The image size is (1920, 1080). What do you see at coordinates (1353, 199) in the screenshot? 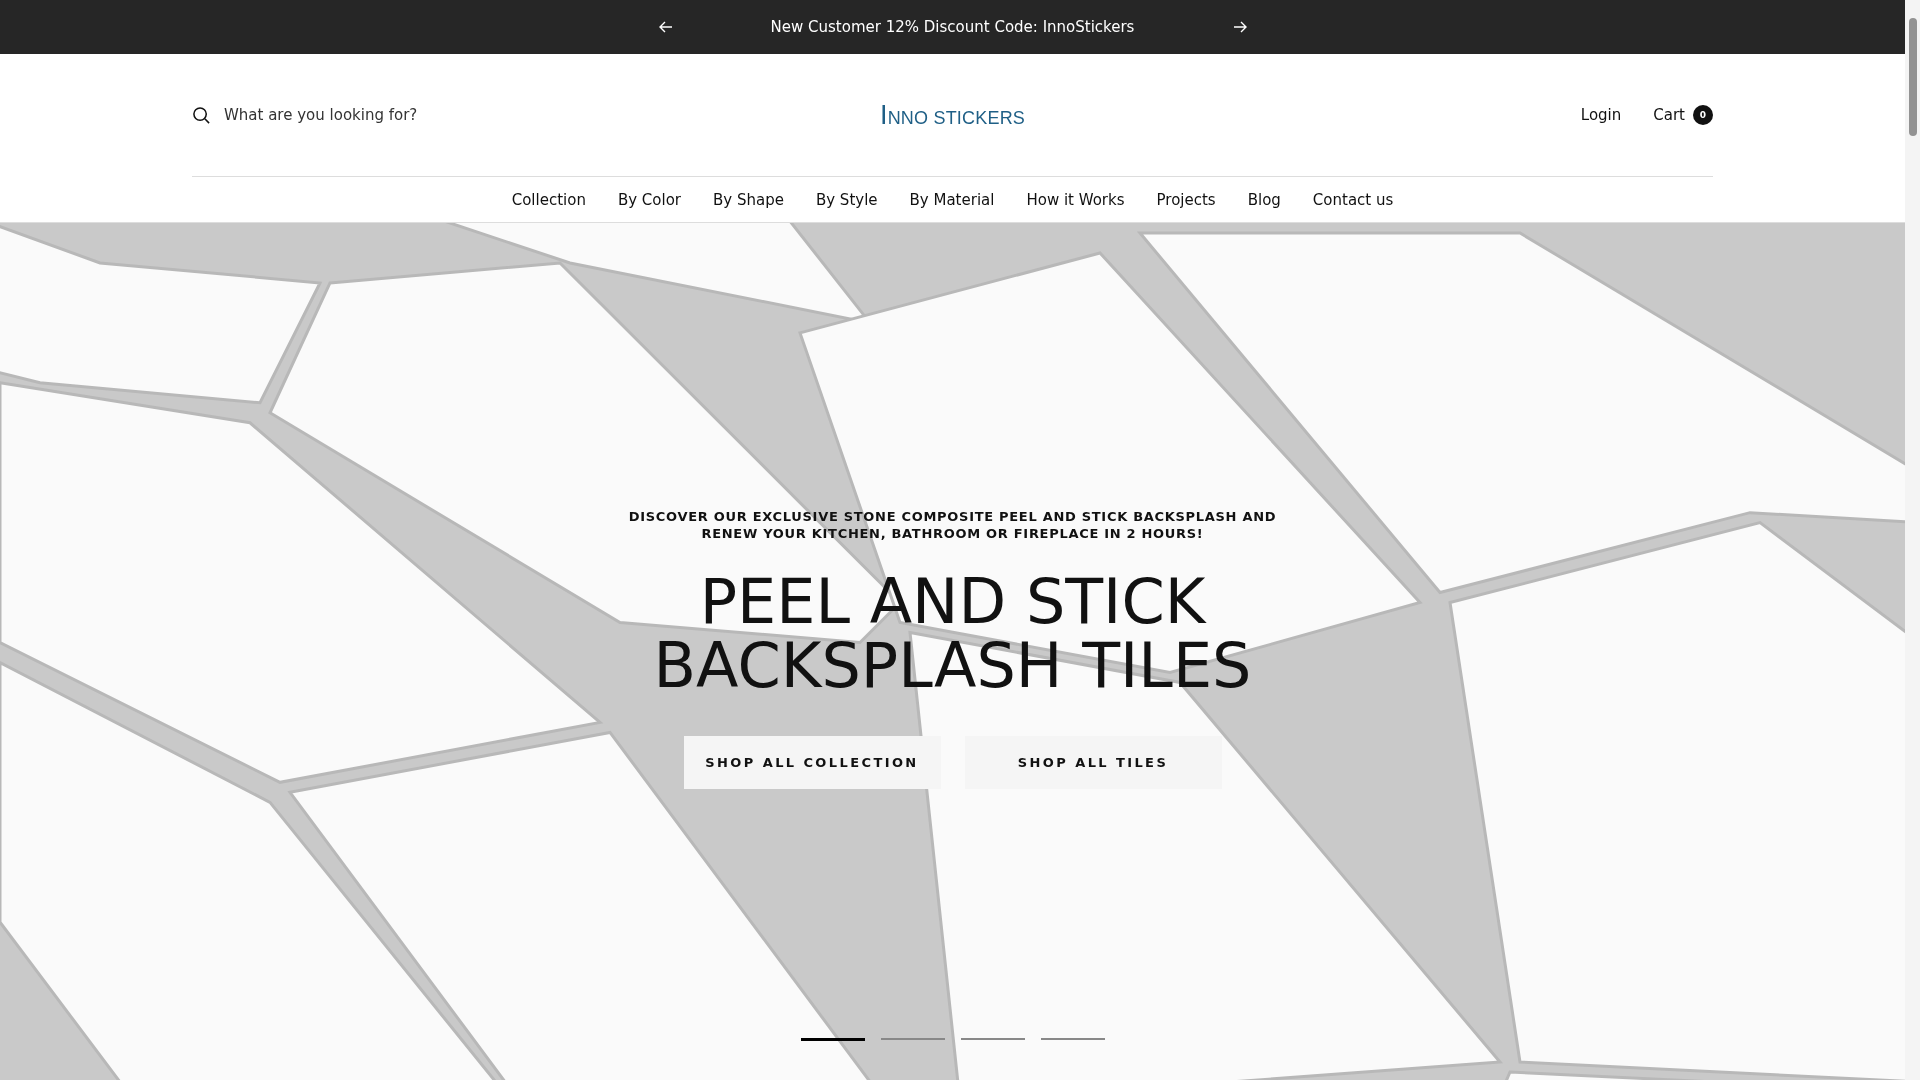
I see `nav-link: Contact us` at bounding box center [1353, 199].